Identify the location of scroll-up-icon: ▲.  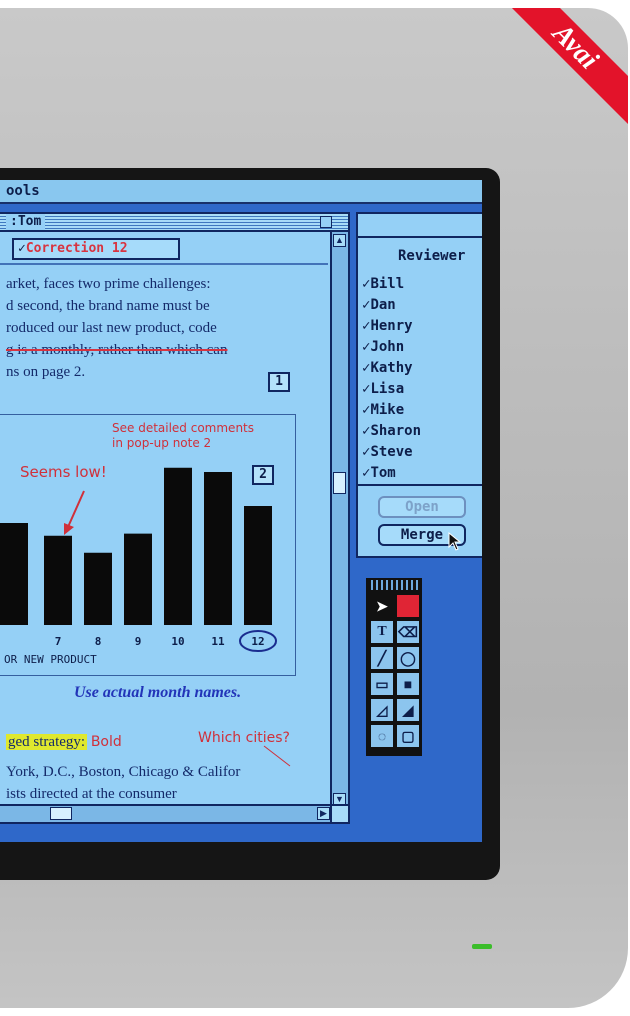
(339, 240).